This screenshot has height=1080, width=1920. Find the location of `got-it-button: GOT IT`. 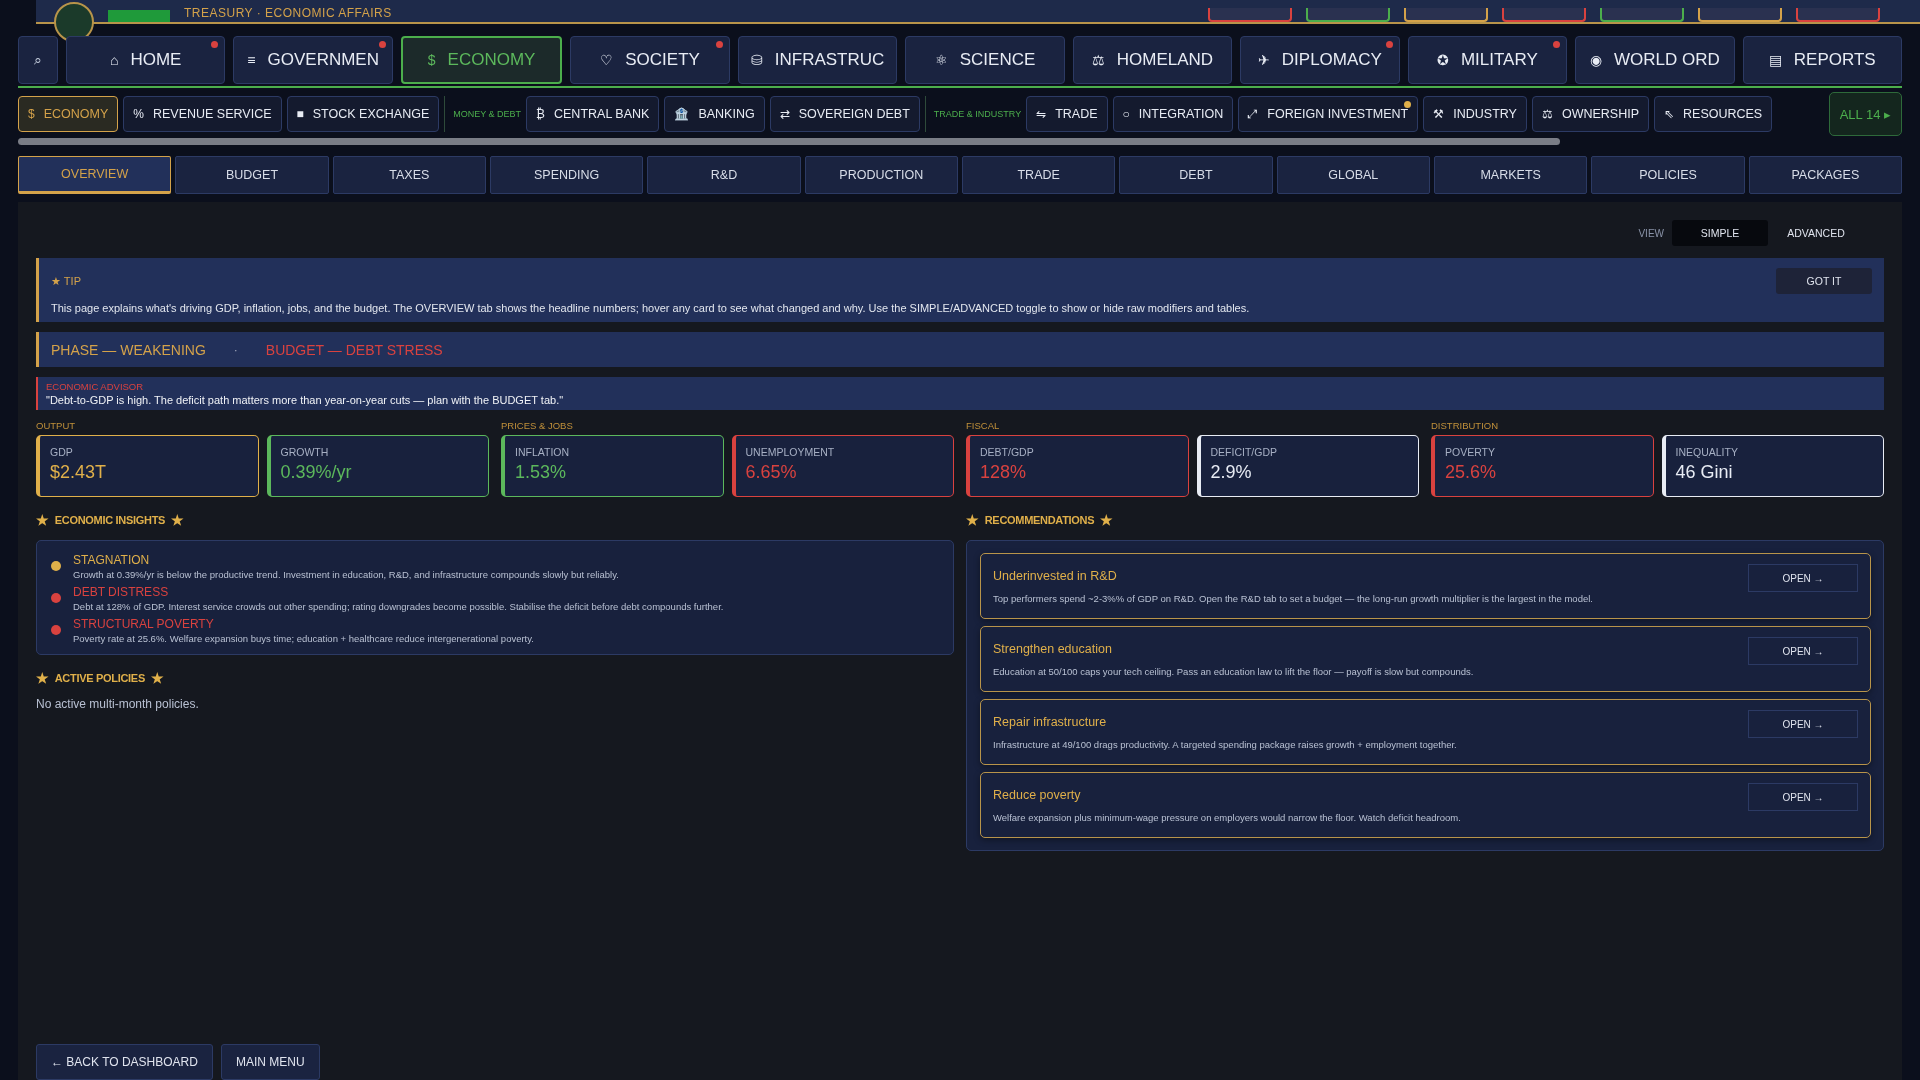

got-it-button: GOT IT is located at coordinates (1824, 281).